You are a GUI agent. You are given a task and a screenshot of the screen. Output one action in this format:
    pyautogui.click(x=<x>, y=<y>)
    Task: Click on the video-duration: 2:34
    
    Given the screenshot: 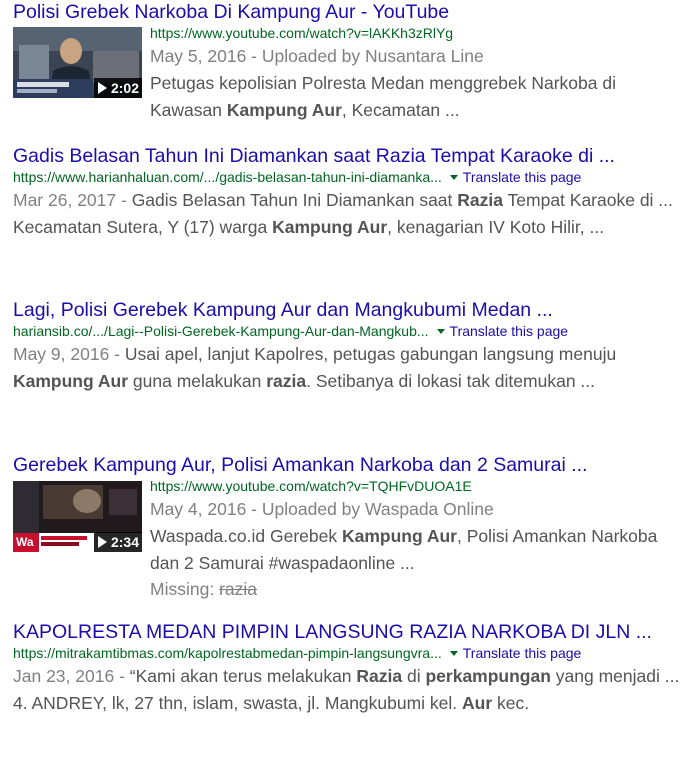 What is the action you would take?
    pyautogui.click(x=124, y=542)
    